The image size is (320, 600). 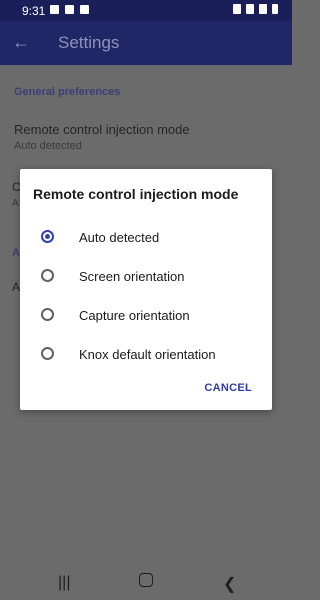 I want to click on option-capture-orientation: Capture orientation, so click(x=146, y=318).